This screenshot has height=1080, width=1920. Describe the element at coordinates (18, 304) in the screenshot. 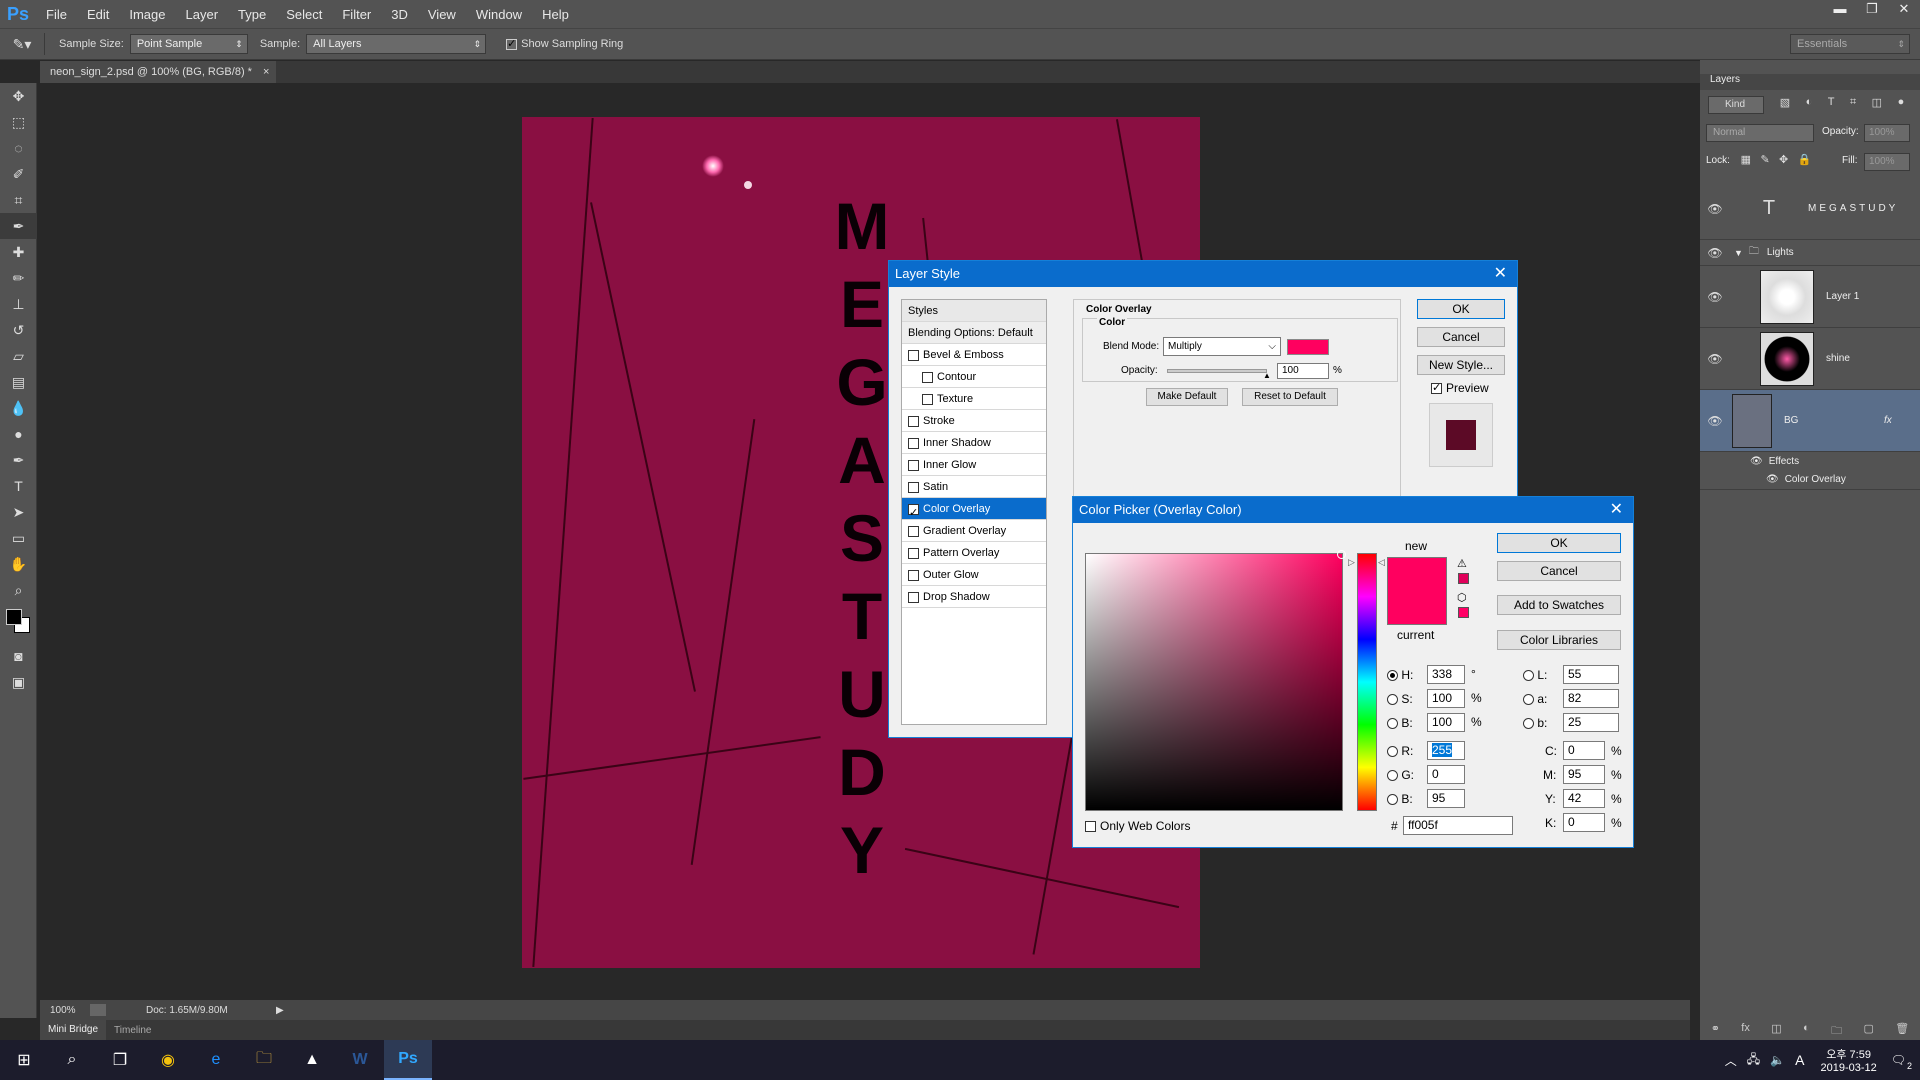

I see `clone-stamp-tool-icon: ⊥` at that location.